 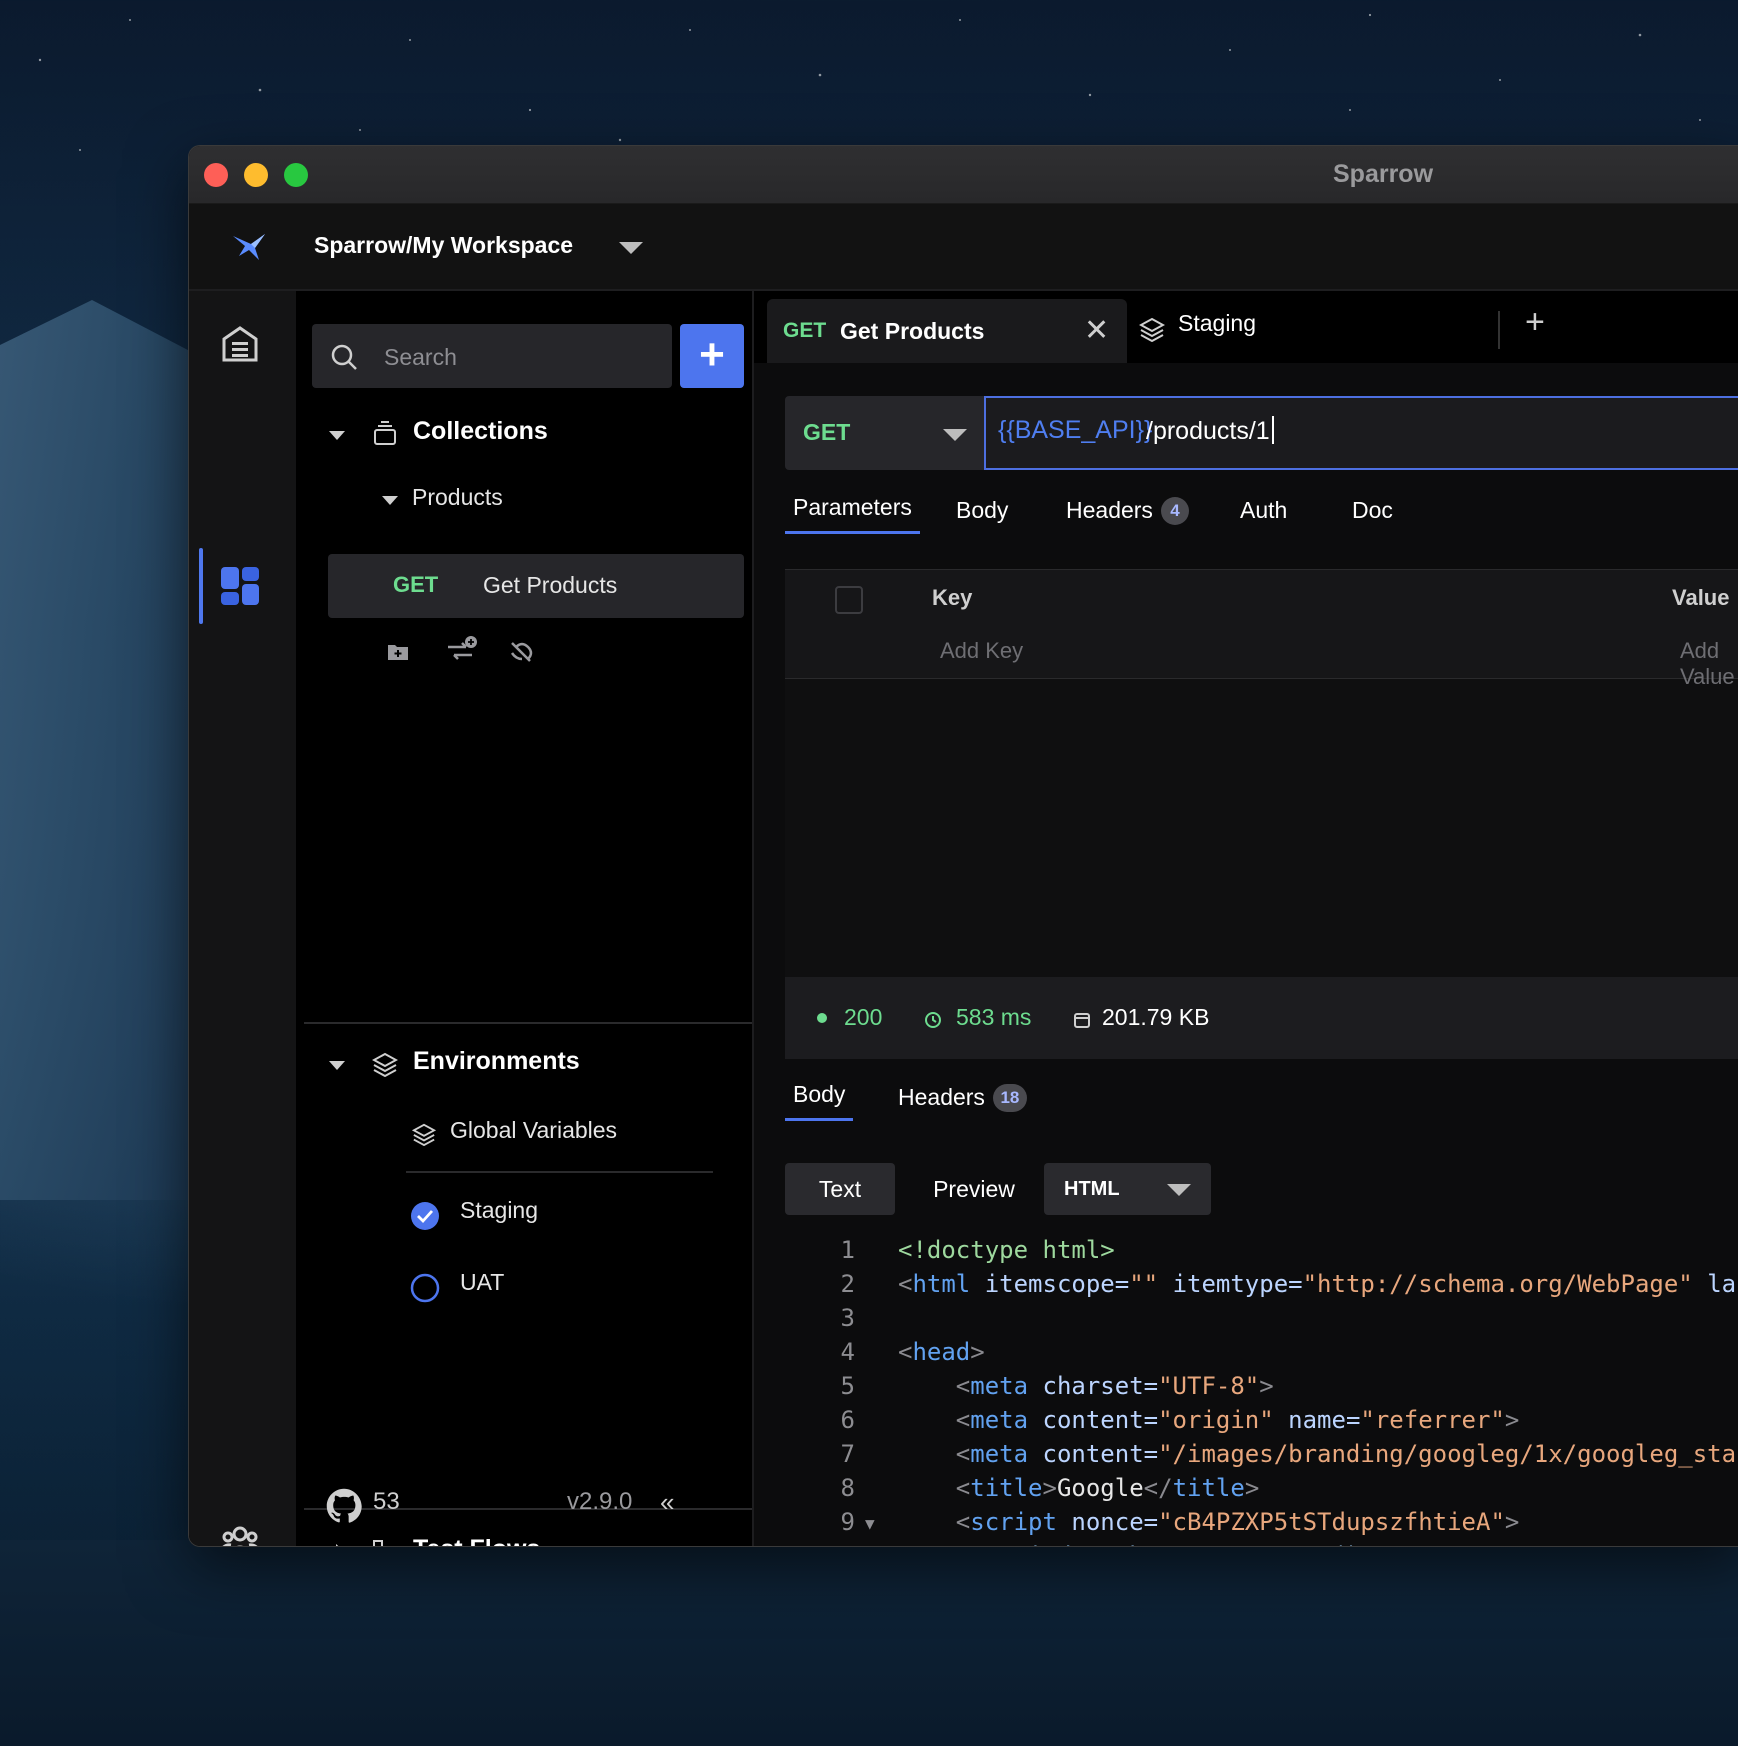 What do you see at coordinates (962, 1098) in the screenshot?
I see `response-tab-headers: Headers 18` at bounding box center [962, 1098].